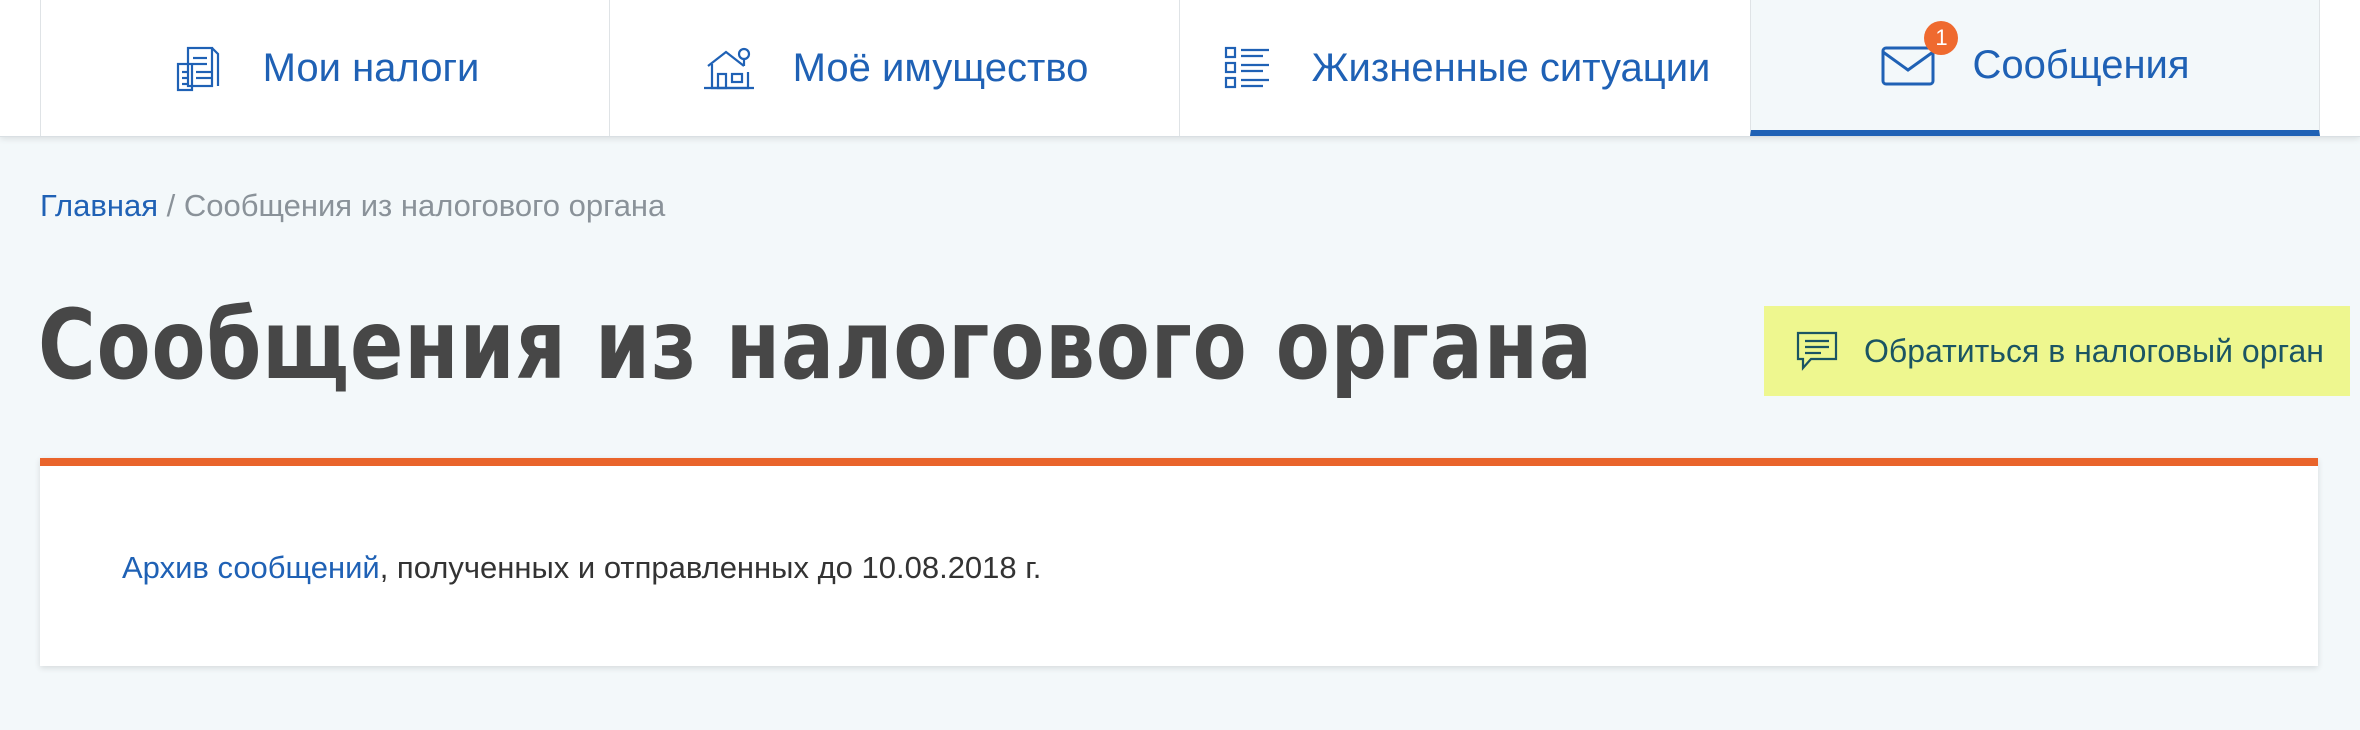  What do you see at coordinates (729, 68) in the screenshot?
I see `house-icon` at bounding box center [729, 68].